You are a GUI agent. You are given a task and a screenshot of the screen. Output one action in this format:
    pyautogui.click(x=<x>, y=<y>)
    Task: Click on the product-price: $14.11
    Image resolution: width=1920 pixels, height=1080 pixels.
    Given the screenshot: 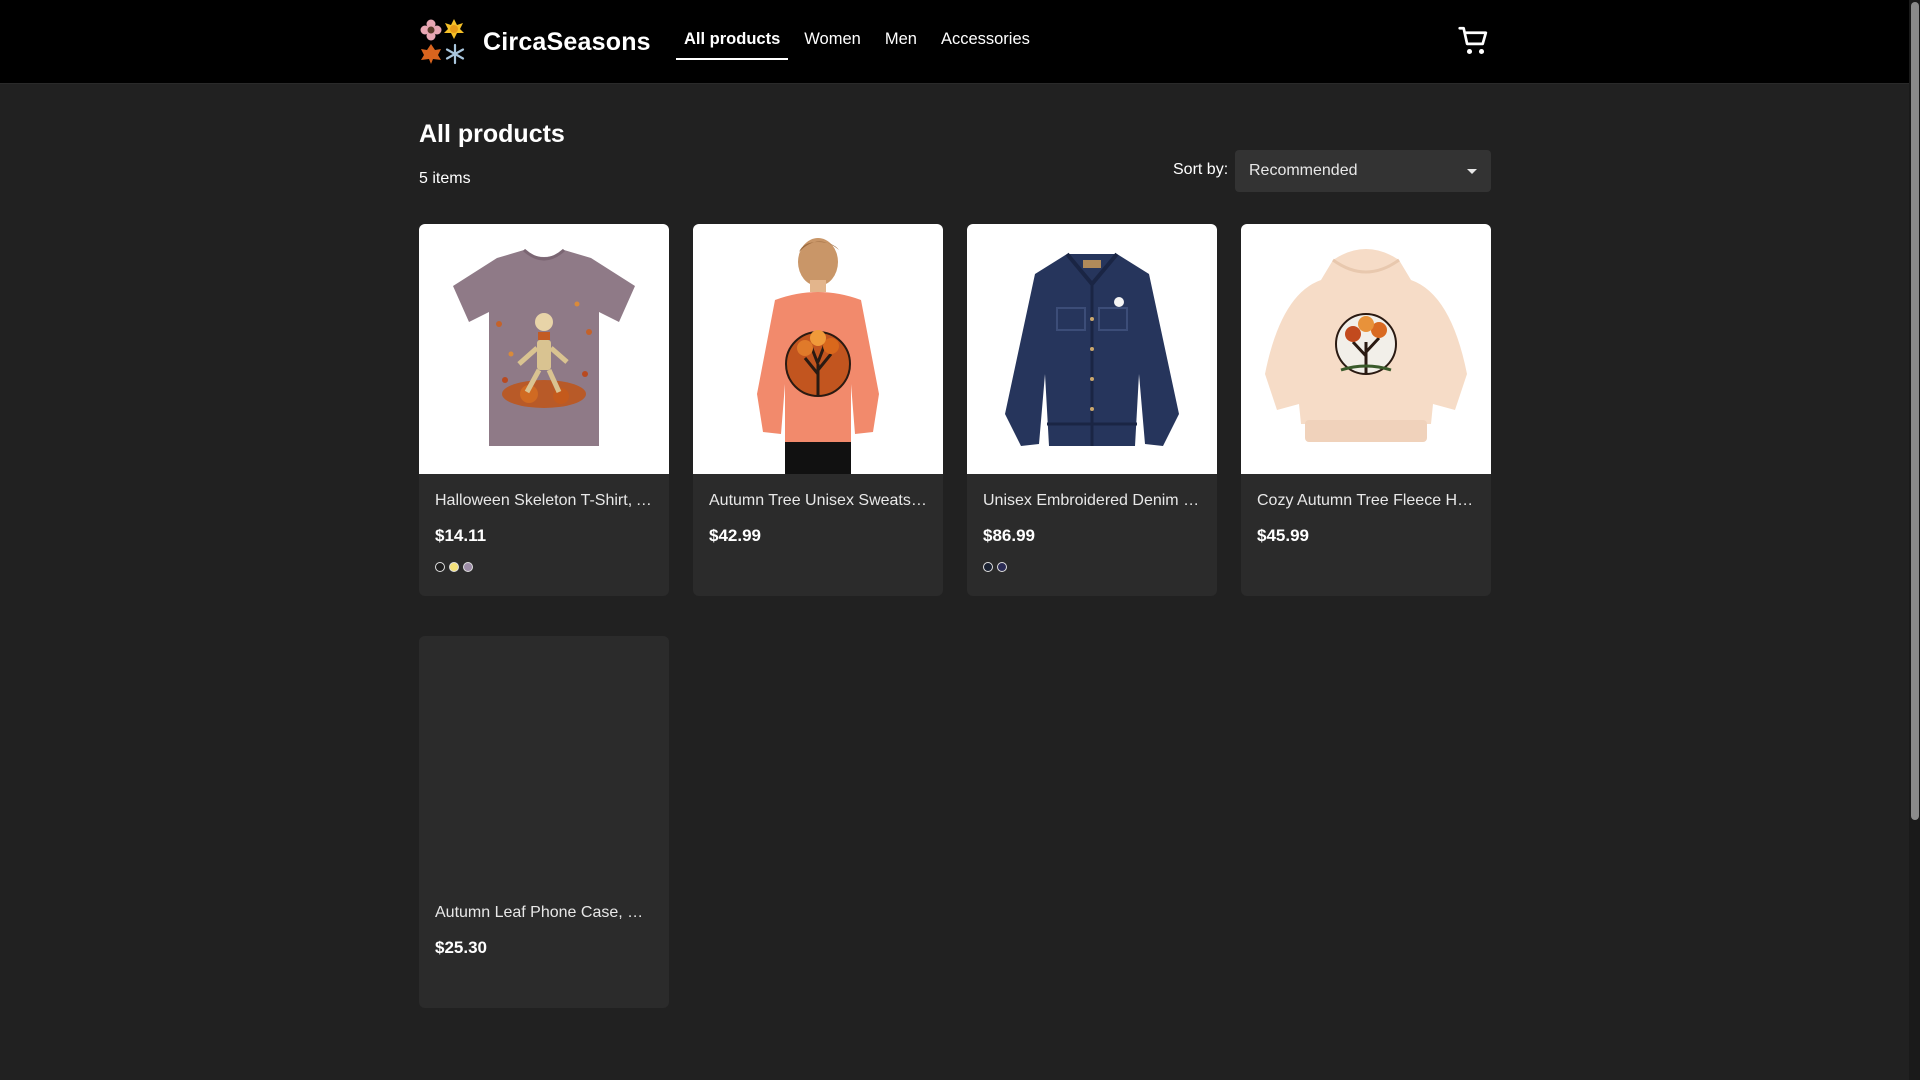 What is the action you would take?
    pyautogui.click(x=461, y=535)
    